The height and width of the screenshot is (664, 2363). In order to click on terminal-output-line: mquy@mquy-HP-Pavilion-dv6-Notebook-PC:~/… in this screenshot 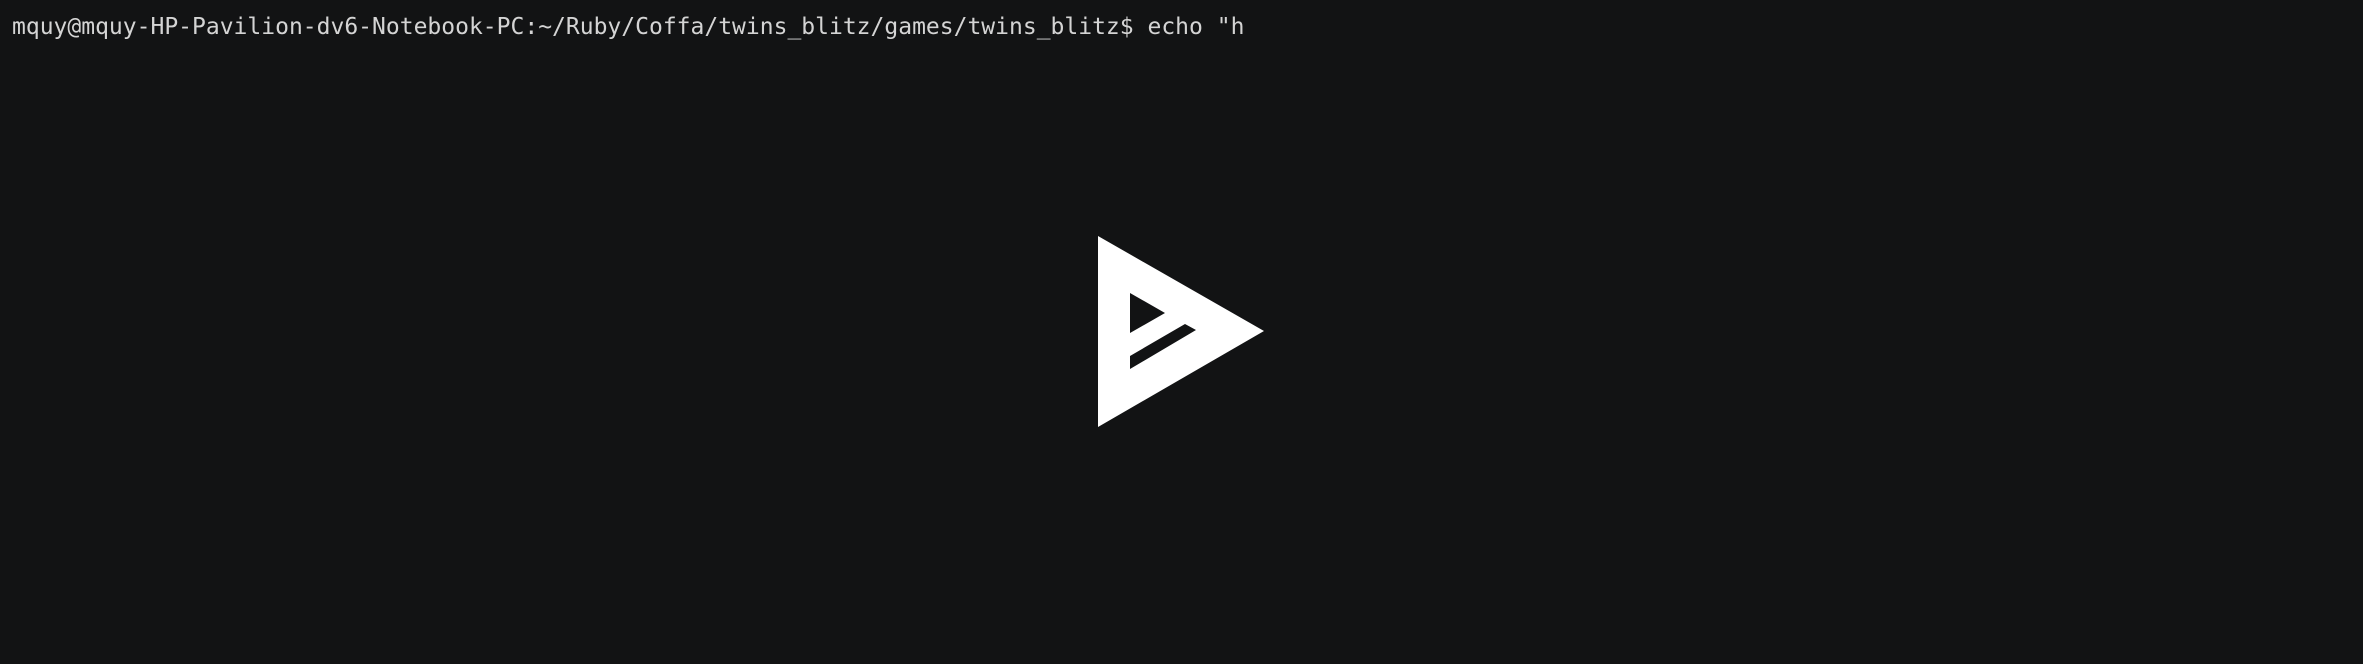, I will do `click(628, 27)`.